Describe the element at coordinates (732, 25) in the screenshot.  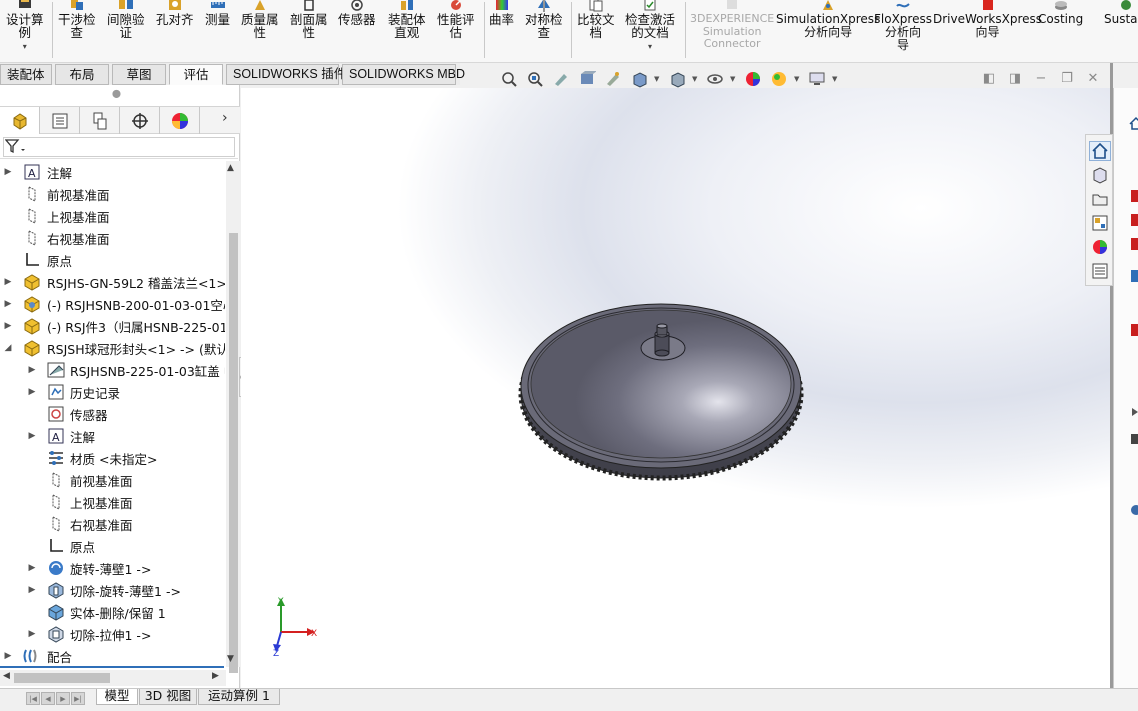
I see `3dexperience-simulation-connector-button: 3DEXPERIENCE Simulation Connector` at that location.